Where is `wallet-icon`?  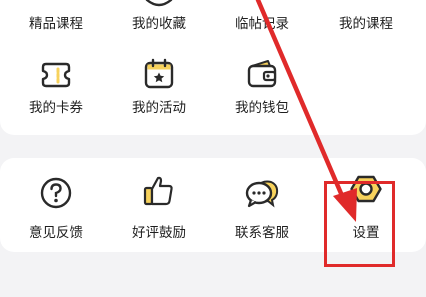 wallet-icon is located at coordinates (262, 74).